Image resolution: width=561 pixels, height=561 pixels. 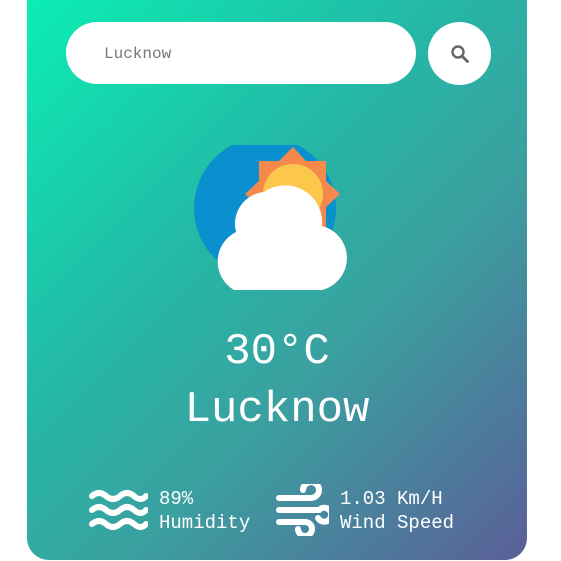 I want to click on wind-speed-label: Wind Speed, so click(x=397, y=523).